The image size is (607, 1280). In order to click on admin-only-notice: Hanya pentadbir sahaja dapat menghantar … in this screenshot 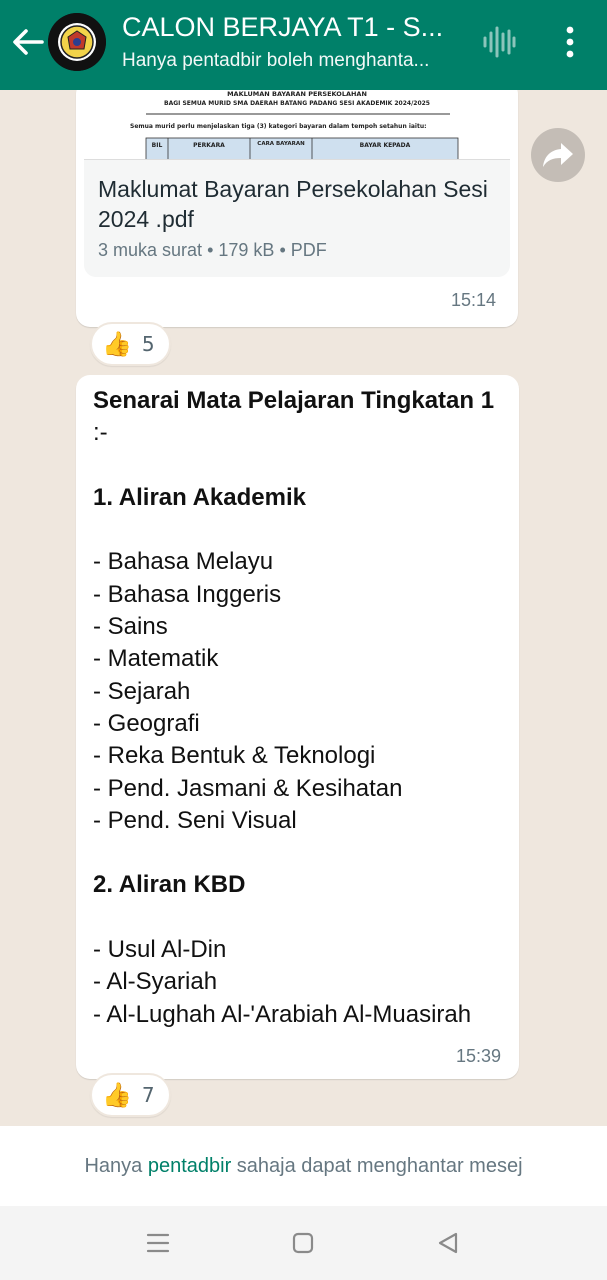, I will do `click(303, 1166)`.